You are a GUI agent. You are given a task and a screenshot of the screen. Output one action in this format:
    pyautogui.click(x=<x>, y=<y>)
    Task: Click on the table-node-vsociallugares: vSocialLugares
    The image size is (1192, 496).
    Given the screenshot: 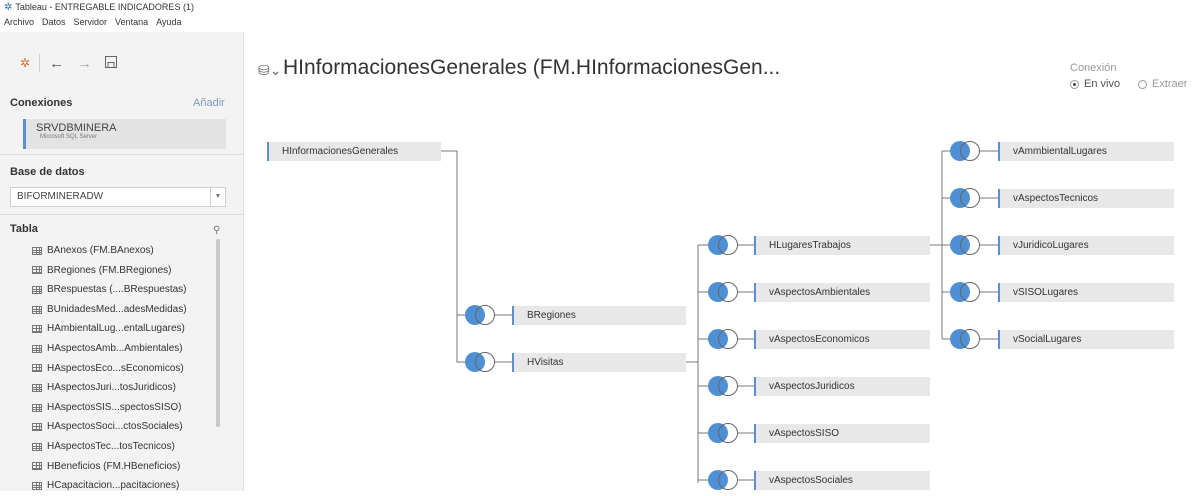 What is the action you would take?
    pyautogui.click(x=1086, y=339)
    